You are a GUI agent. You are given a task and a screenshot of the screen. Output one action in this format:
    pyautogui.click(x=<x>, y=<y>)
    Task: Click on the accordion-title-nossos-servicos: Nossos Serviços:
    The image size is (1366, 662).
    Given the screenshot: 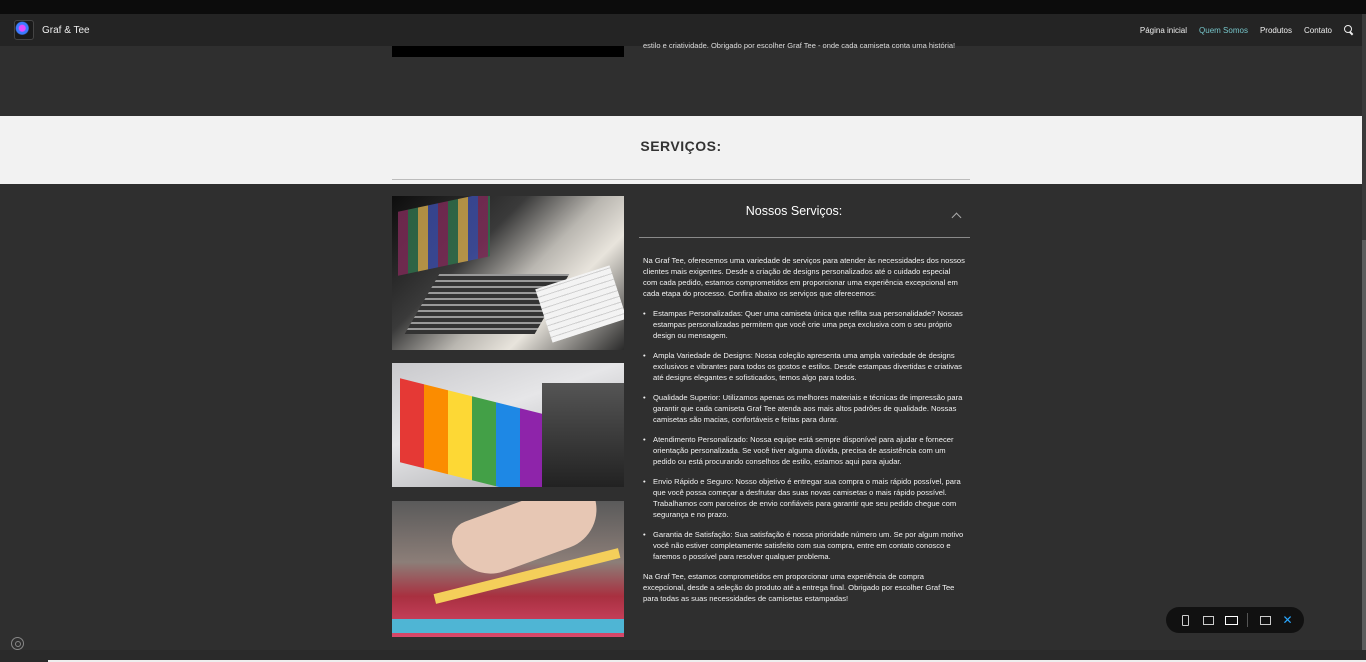 What is the action you would take?
    pyautogui.click(x=794, y=211)
    